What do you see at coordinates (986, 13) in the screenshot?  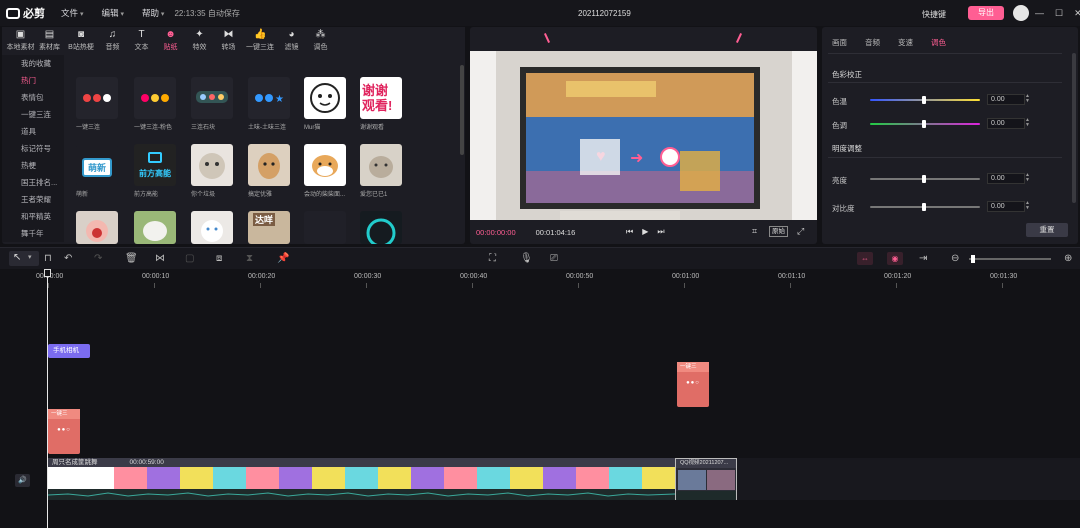 I see `export-button: 导出` at bounding box center [986, 13].